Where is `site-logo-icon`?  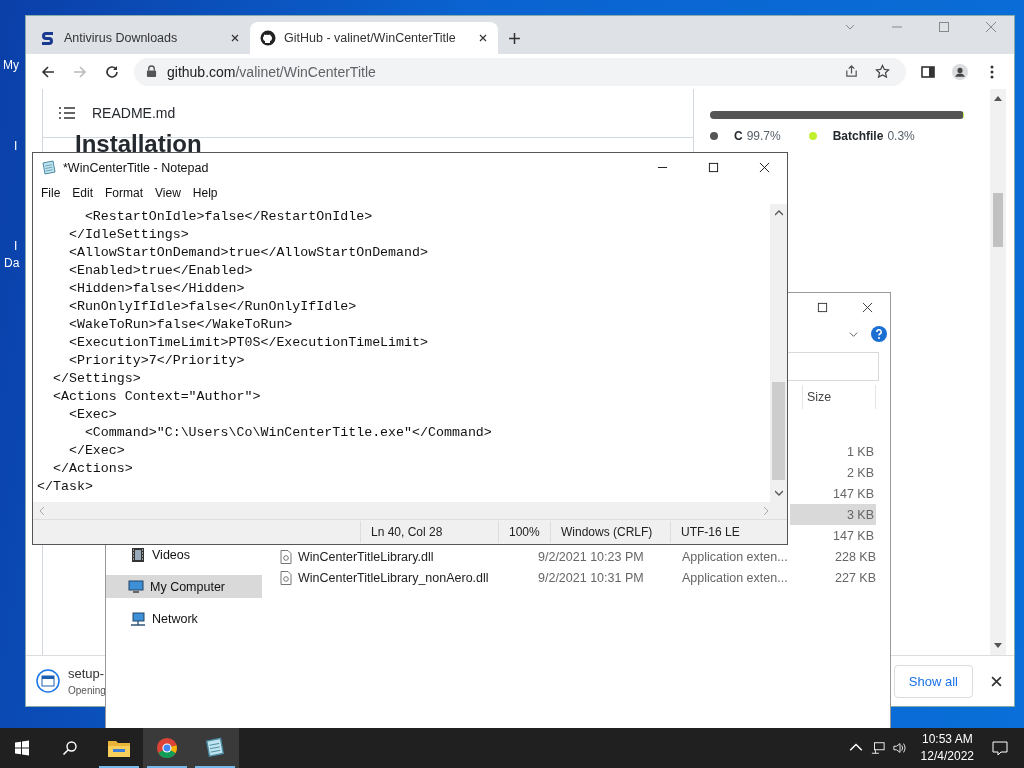
site-logo-icon is located at coordinates (48, 38).